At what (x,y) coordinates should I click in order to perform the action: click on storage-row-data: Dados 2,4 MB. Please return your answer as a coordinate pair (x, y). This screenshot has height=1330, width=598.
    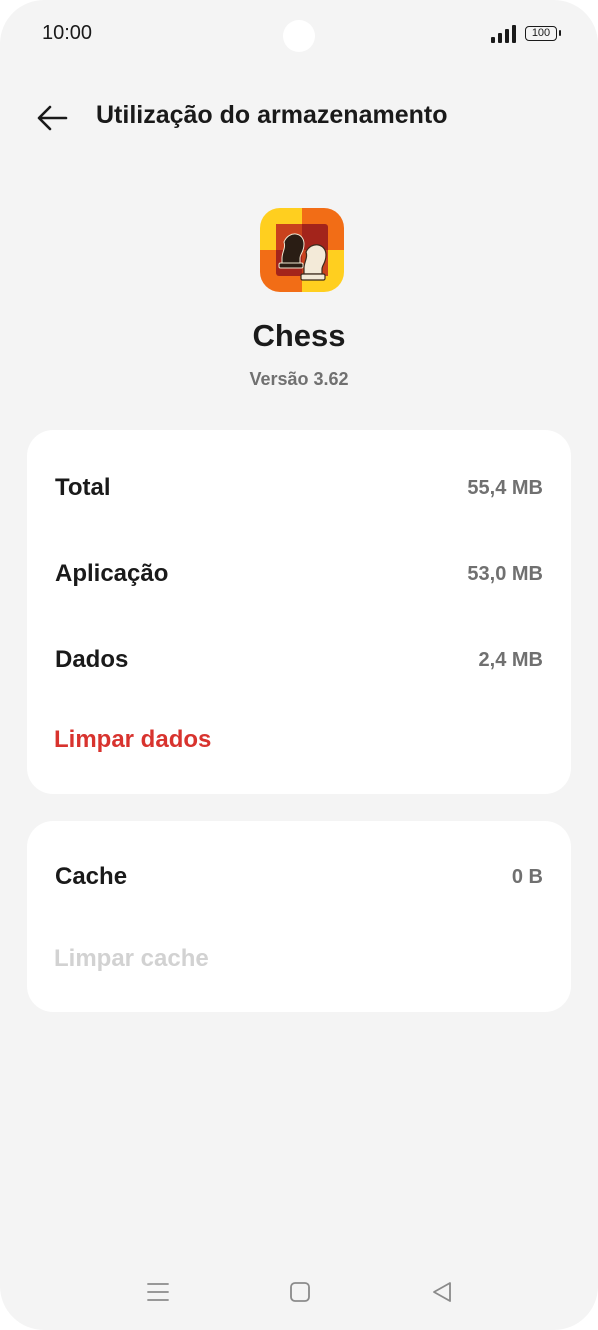
    Looking at the image, I should click on (299, 664).